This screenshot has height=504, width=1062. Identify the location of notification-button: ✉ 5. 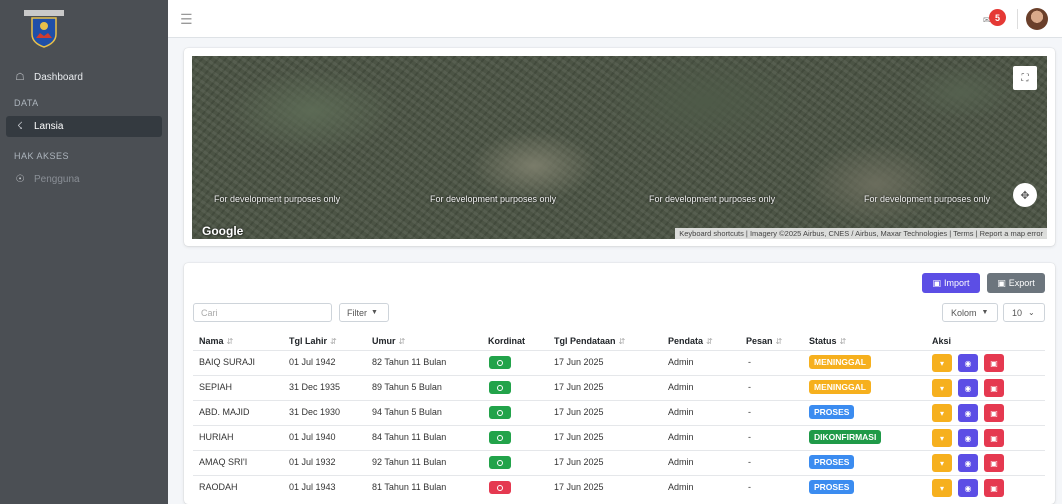
(997, 19).